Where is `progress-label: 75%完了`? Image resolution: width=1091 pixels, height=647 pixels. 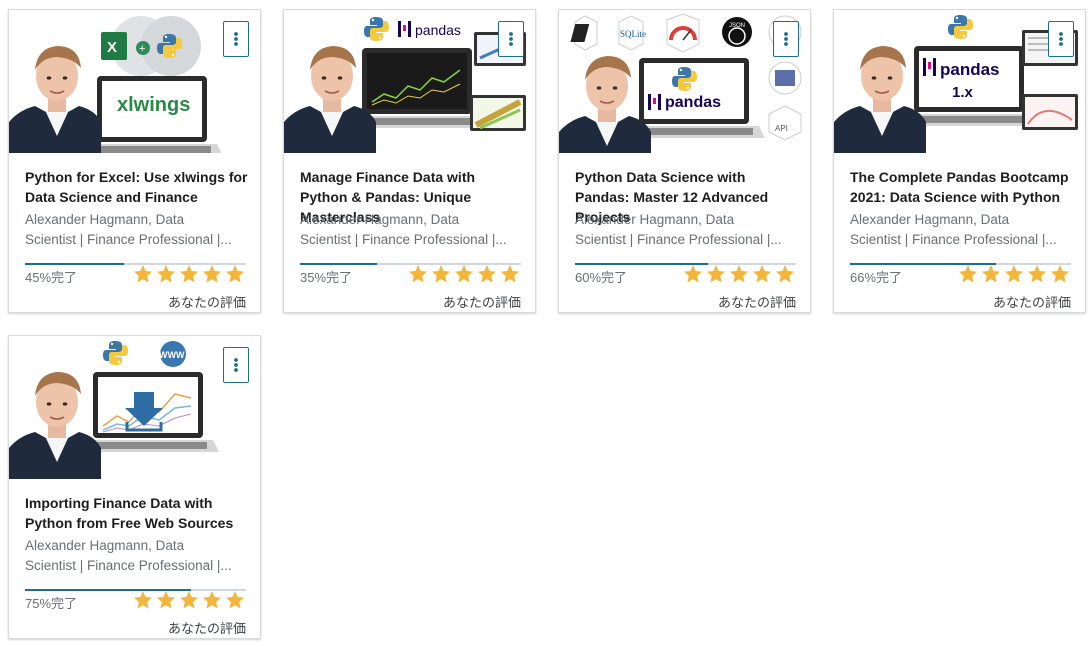 progress-label: 75%完了 is located at coordinates (51, 603).